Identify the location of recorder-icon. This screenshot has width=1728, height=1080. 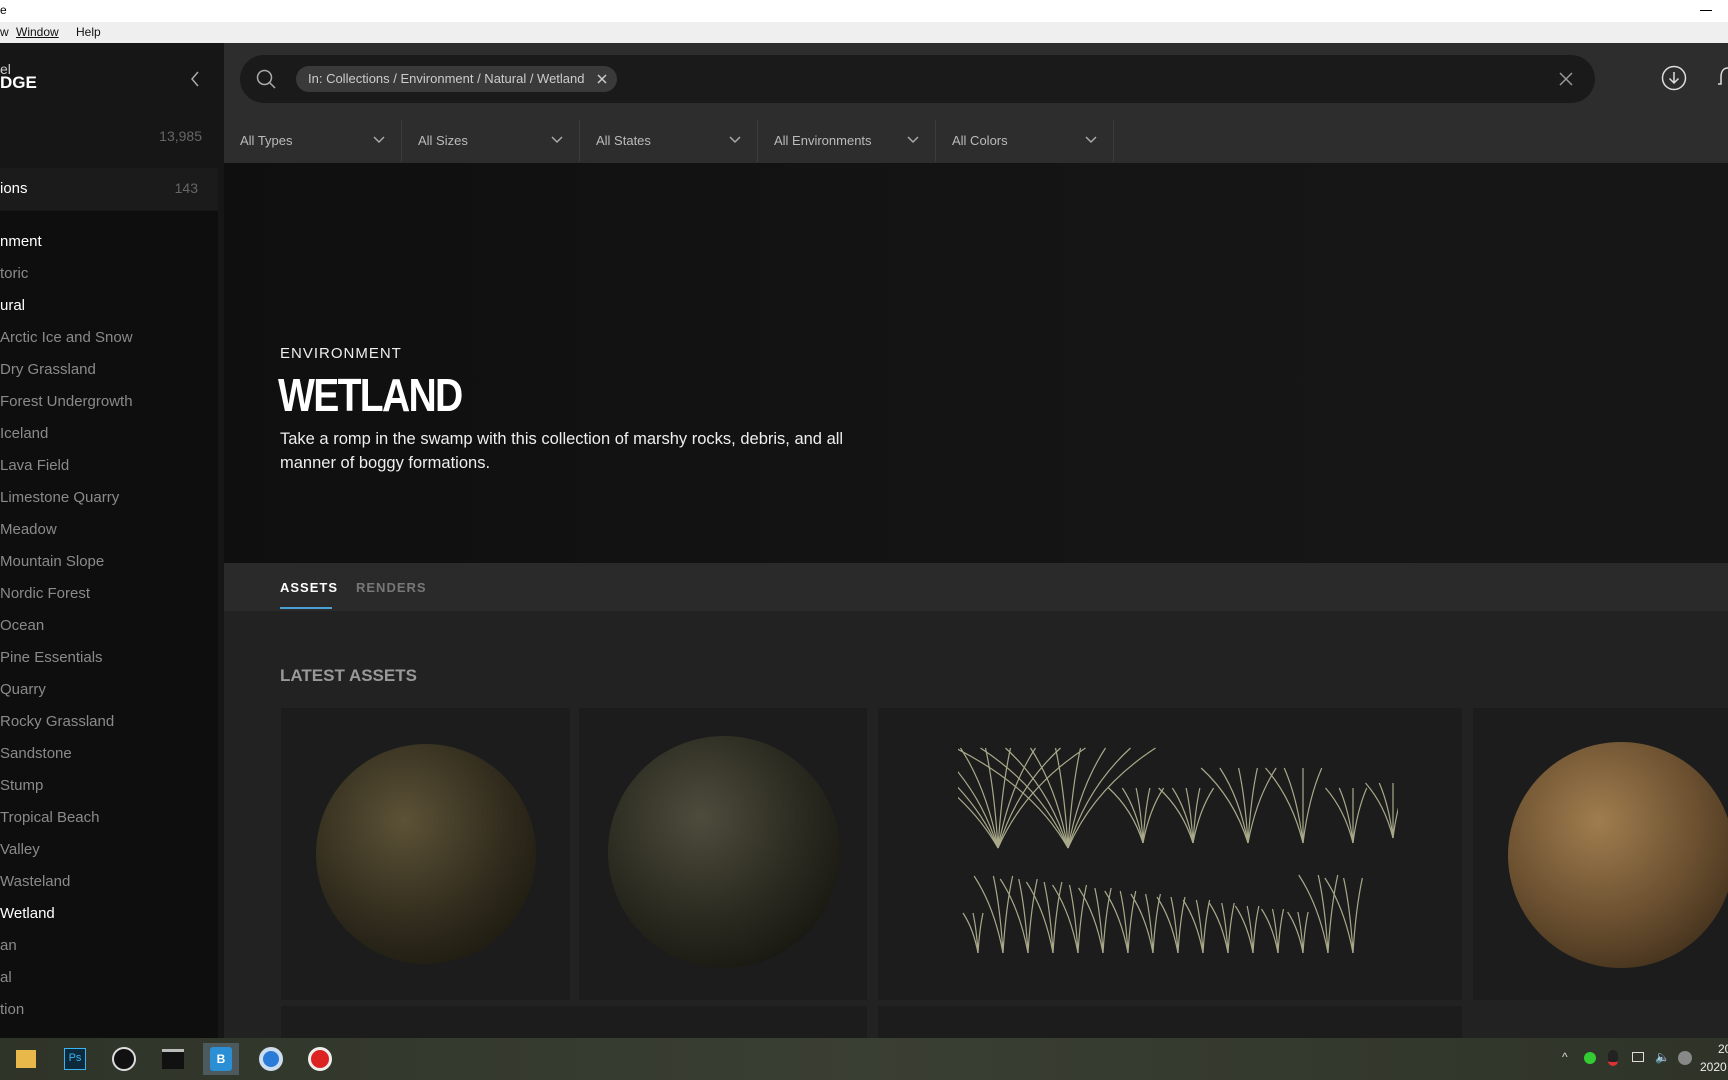
(320, 1059).